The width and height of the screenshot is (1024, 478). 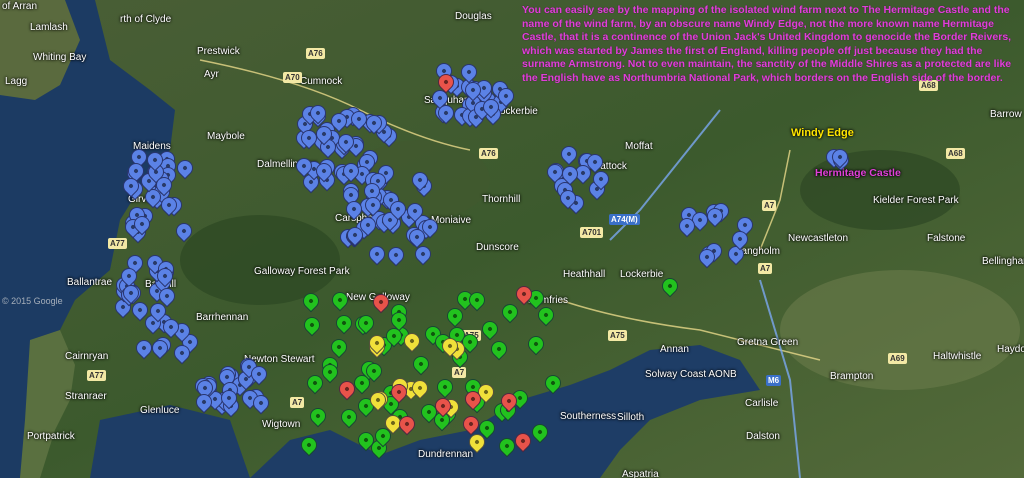 What do you see at coordinates (473, 16) in the screenshot?
I see `place-label-douglas: Douglas` at bounding box center [473, 16].